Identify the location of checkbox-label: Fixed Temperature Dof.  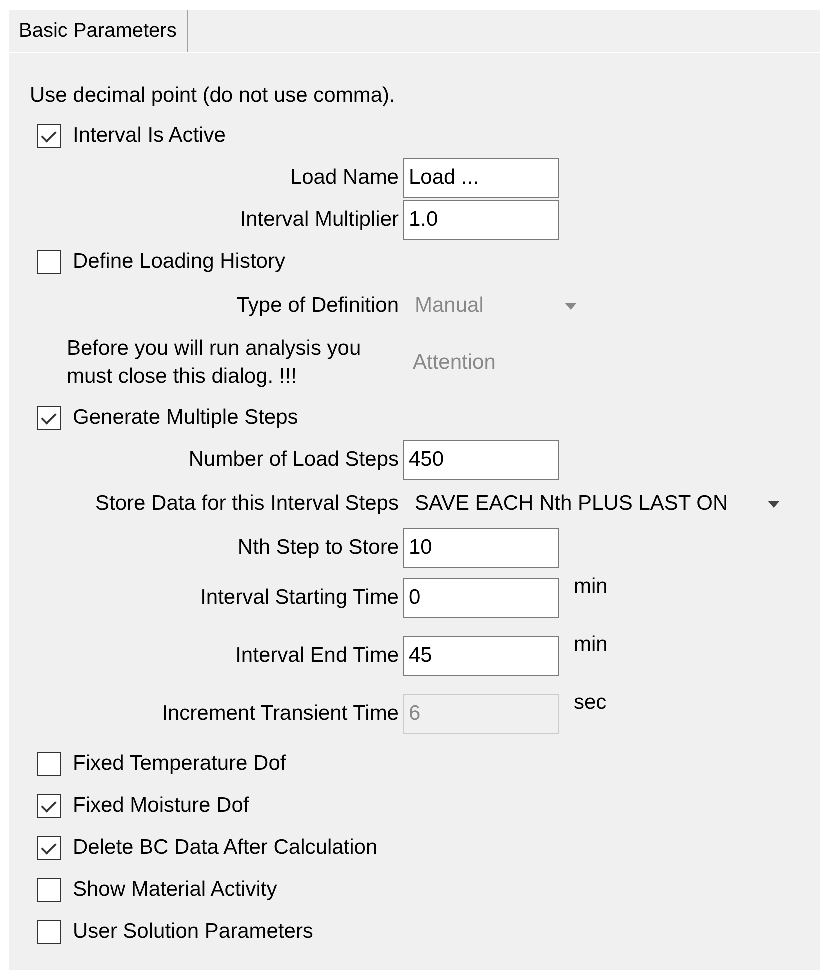
(179, 764).